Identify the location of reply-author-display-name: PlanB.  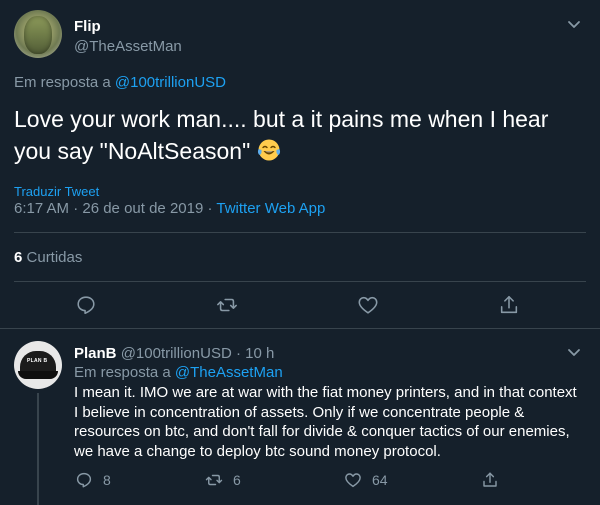
(95, 353).